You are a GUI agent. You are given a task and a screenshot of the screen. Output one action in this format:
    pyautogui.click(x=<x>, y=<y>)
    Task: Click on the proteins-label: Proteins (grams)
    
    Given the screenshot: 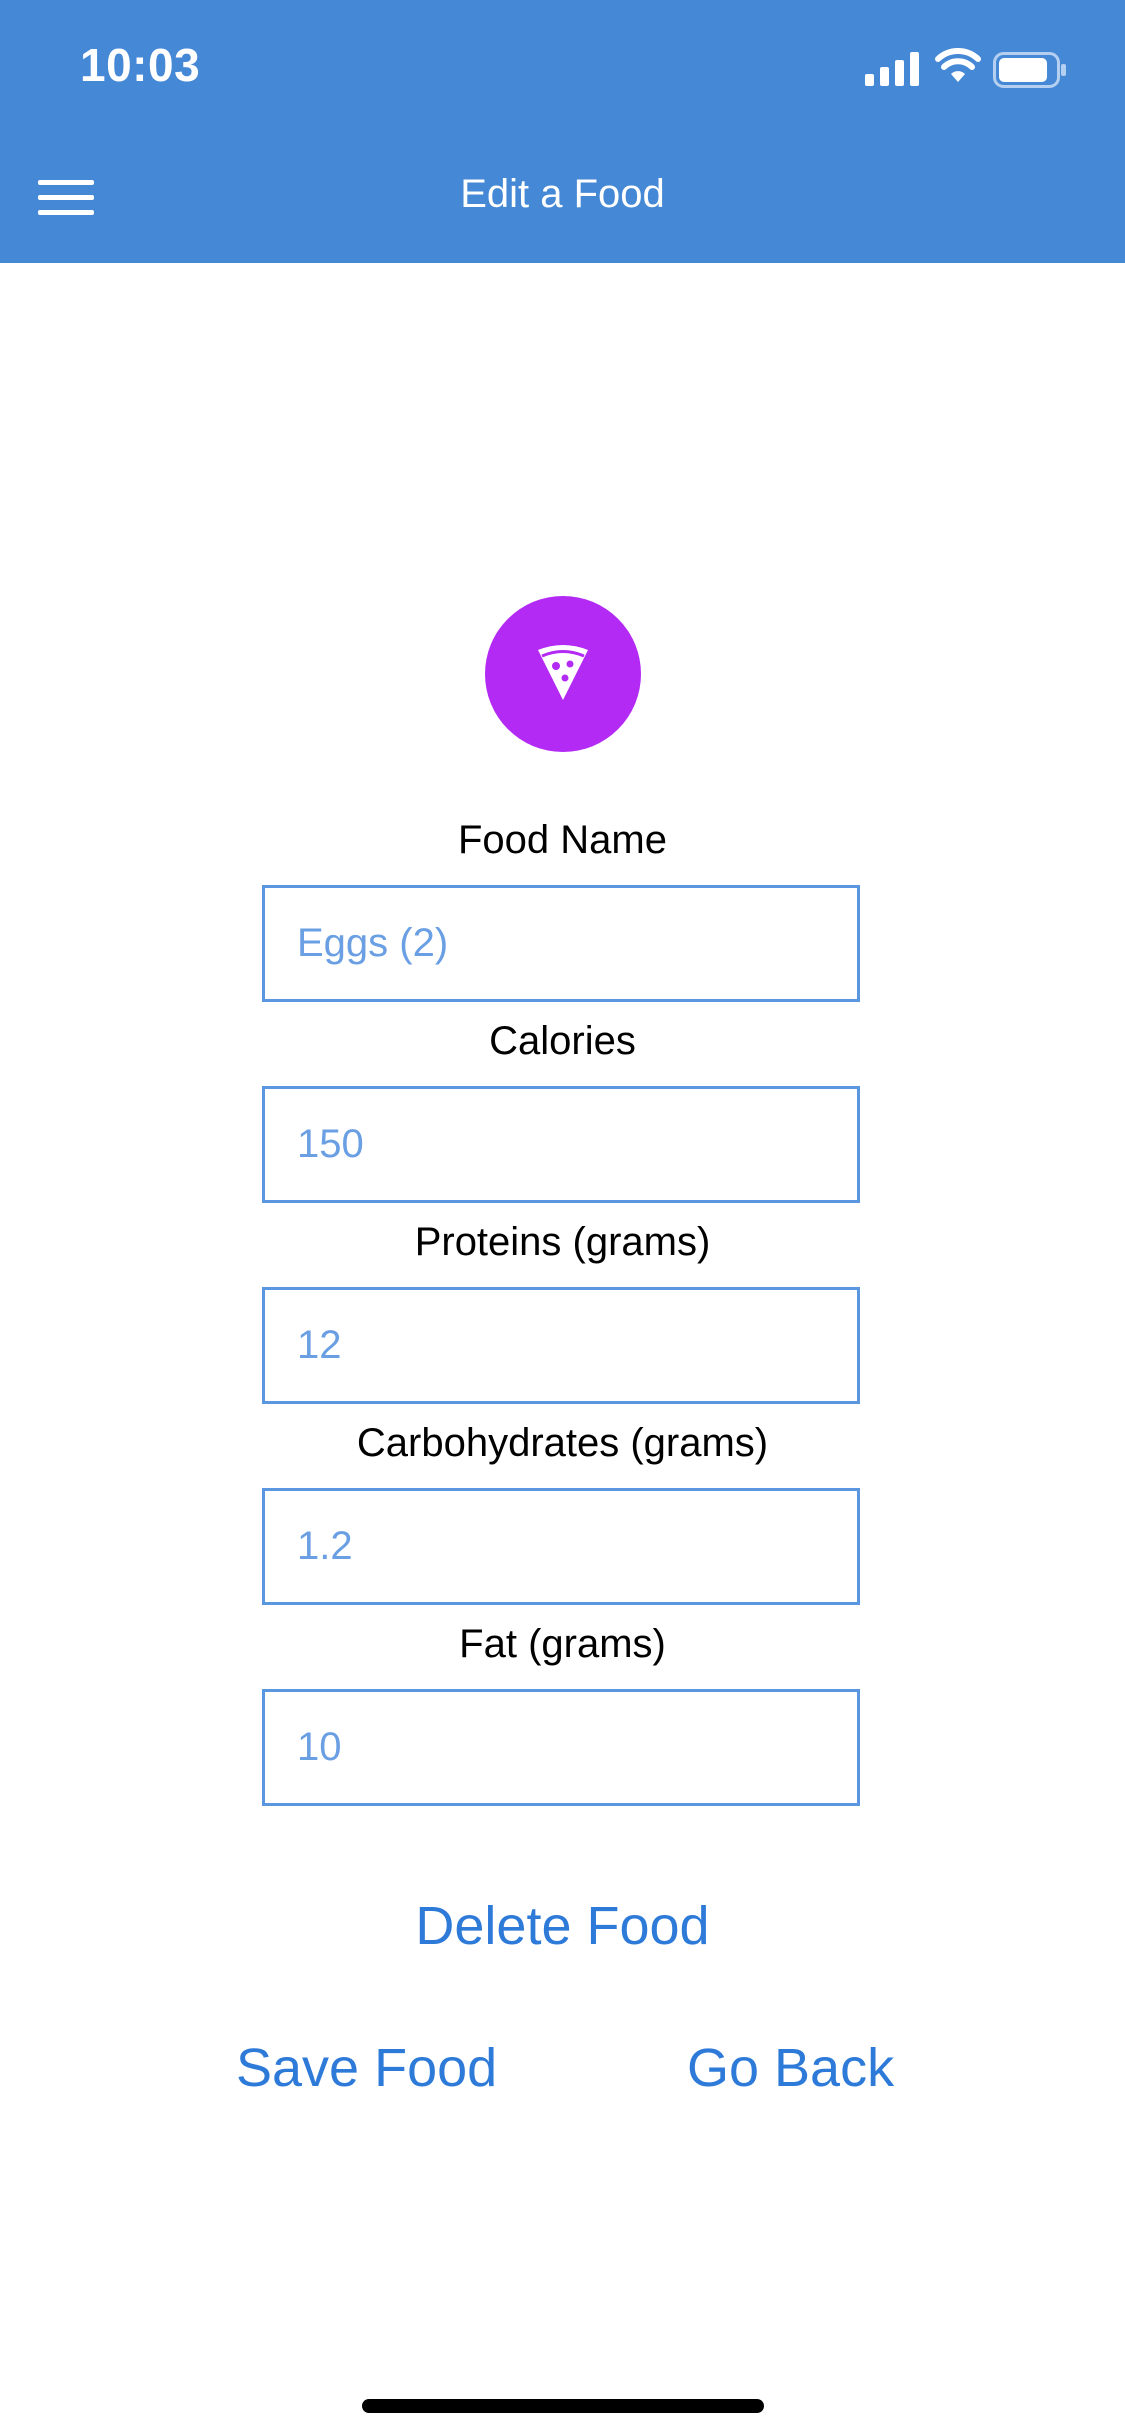 What is the action you would take?
    pyautogui.click(x=562, y=1242)
    